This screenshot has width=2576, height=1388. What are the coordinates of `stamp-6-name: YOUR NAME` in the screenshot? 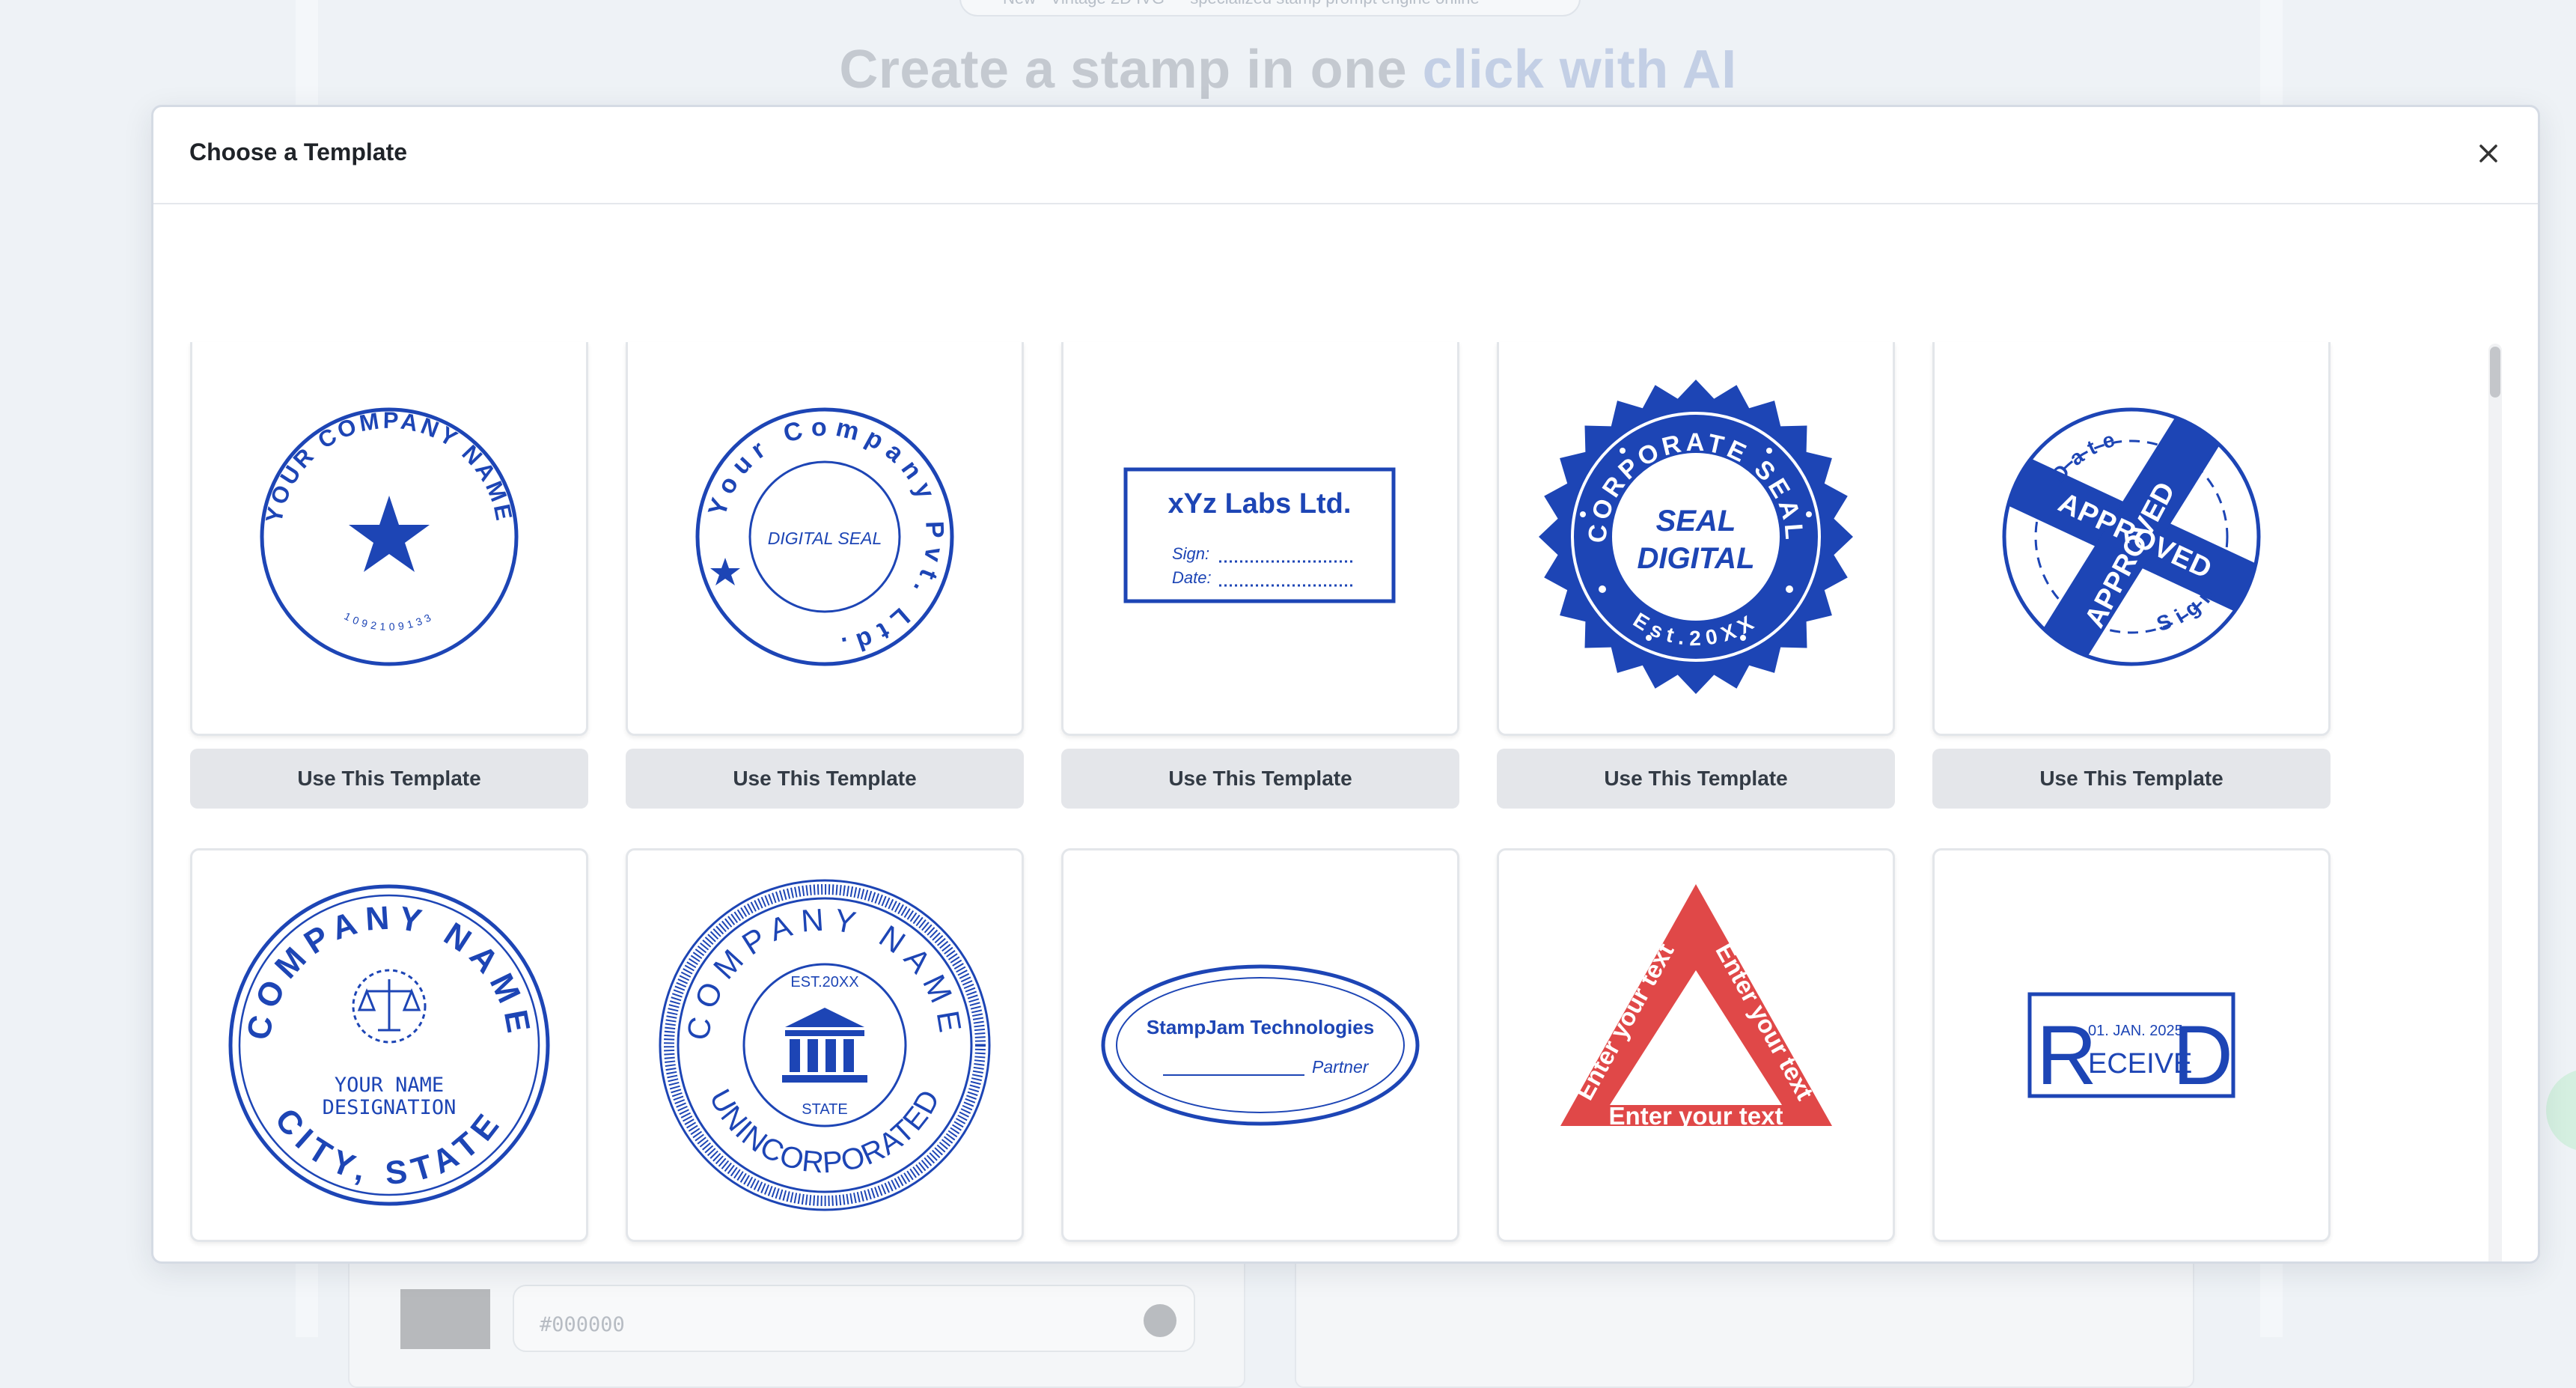 It's located at (390, 1085).